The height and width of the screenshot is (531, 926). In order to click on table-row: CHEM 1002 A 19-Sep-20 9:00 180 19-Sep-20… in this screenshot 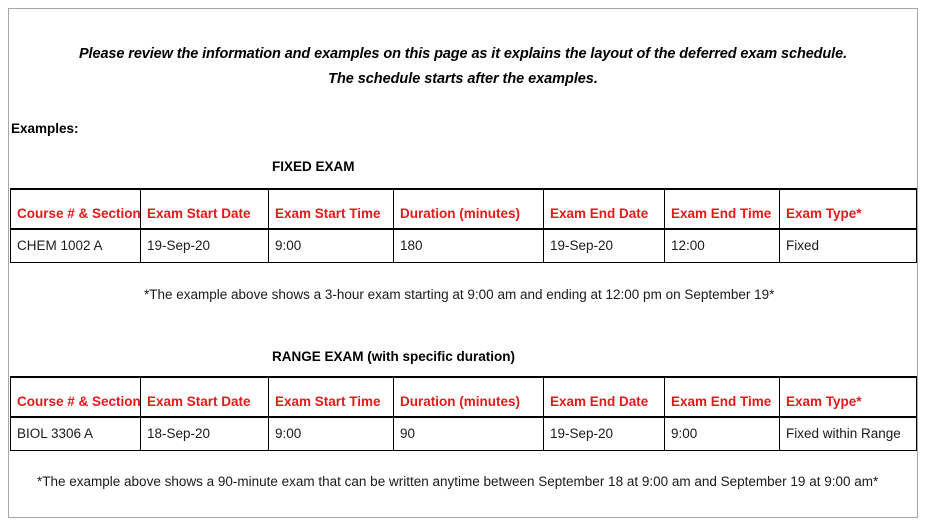, I will do `click(463, 246)`.